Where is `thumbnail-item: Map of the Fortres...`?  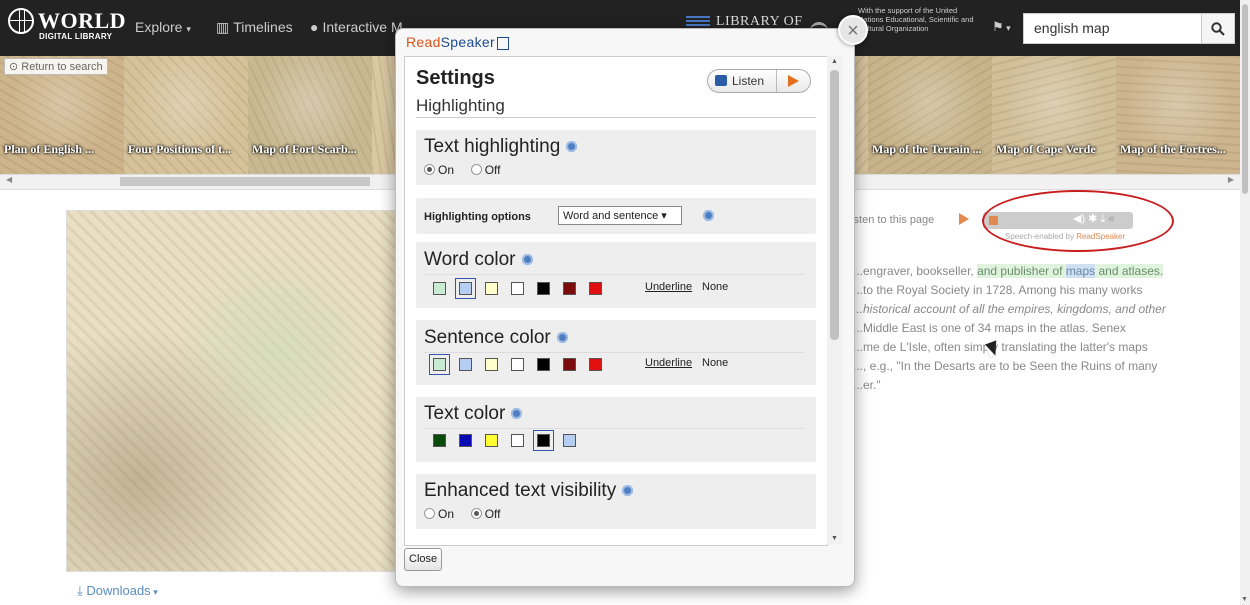
thumbnail-item: Map of the Fortres... is located at coordinates (1178, 115).